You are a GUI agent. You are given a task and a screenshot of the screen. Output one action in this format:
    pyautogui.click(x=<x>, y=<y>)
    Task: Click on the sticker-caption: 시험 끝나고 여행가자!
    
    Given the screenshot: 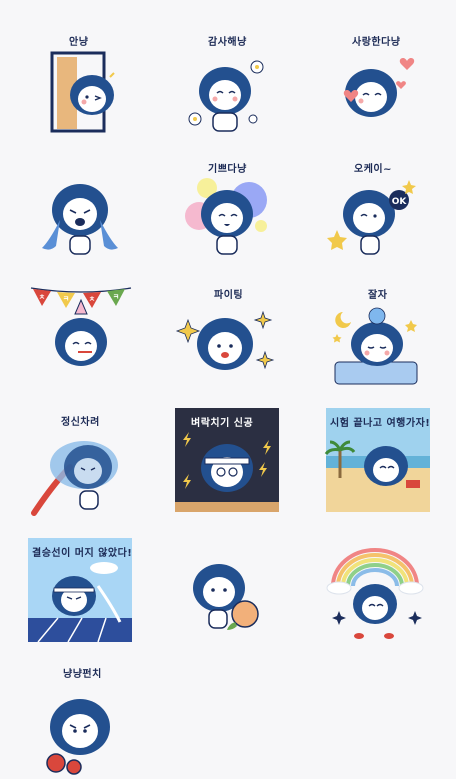 What is the action you would take?
    pyautogui.click(x=380, y=423)
    